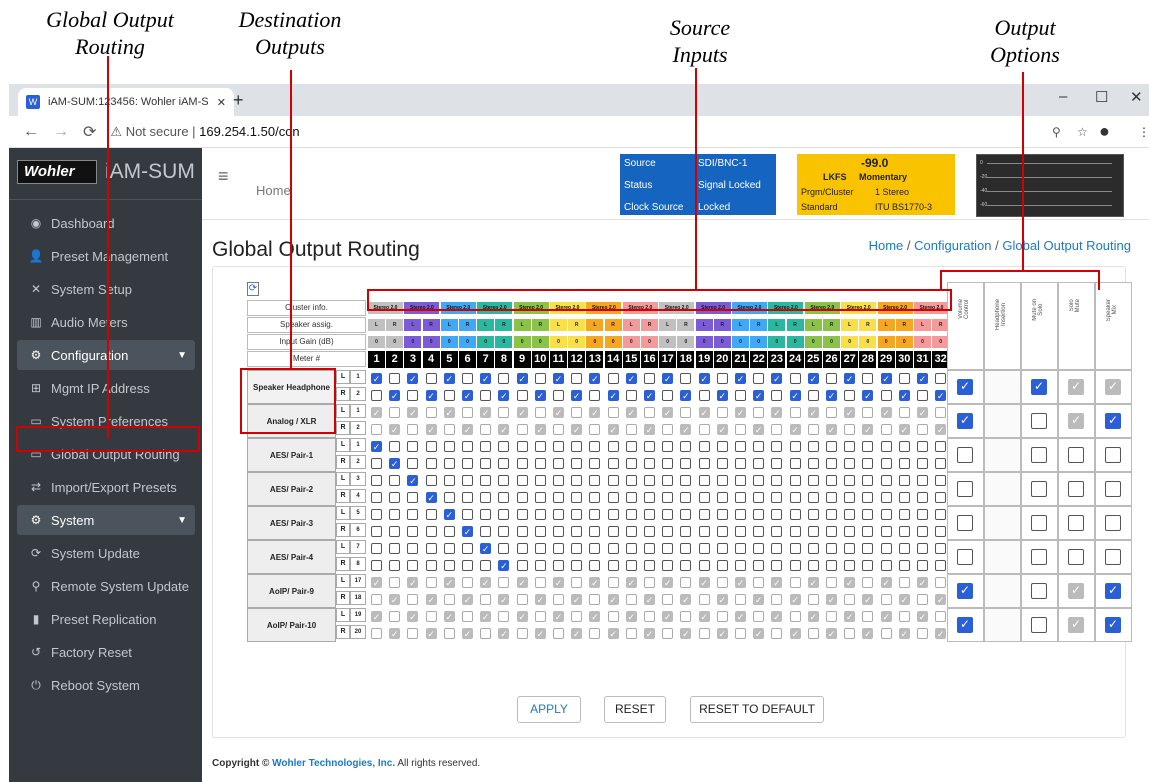 This screenshot has width=1149, height=782. Describe the element at coordinates (549, 709) in the screenshot. I see `apply-button: APPLY` at that location.